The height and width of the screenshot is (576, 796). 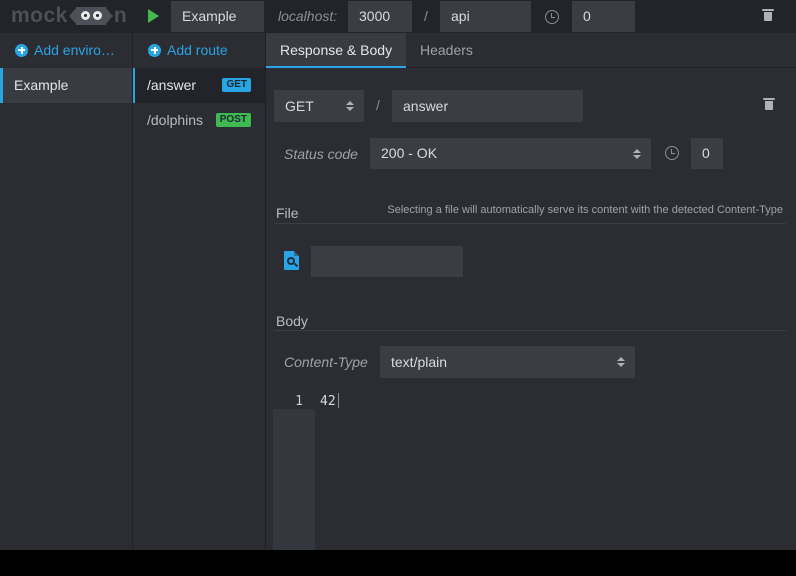 What do you see at coordinates (233, 120) in the screenshot?
I see `method-badge-post: POST` at bounding box center [233, 120].